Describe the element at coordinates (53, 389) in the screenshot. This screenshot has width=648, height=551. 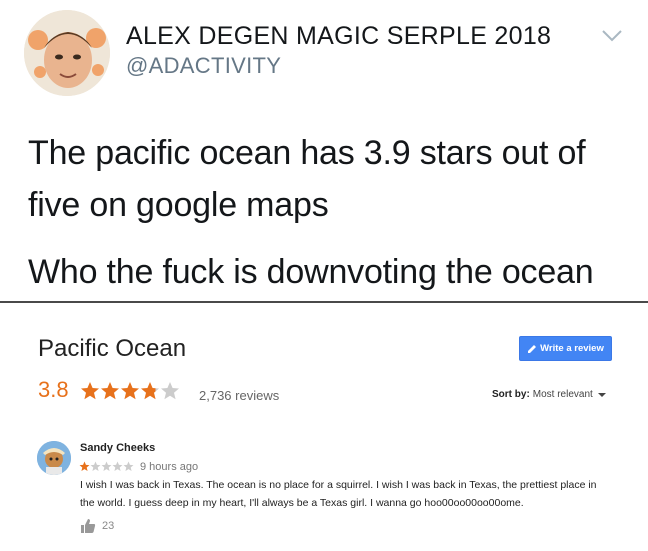
I see `rating-value: 3.8` at that location.